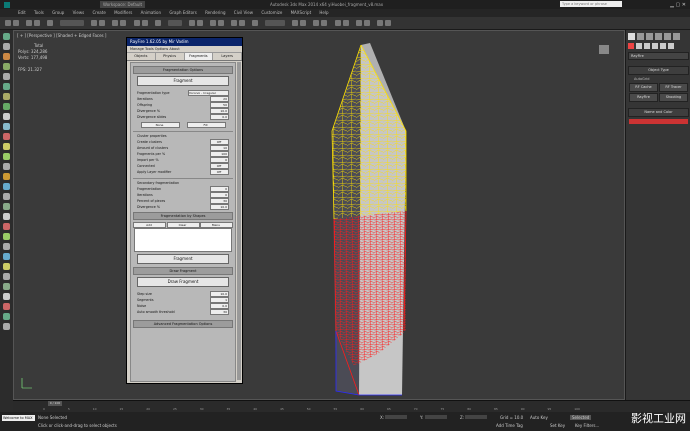 This screenshot has height=431, width=690. I want to click on selection-filter-dropdown, so click(72, 23).